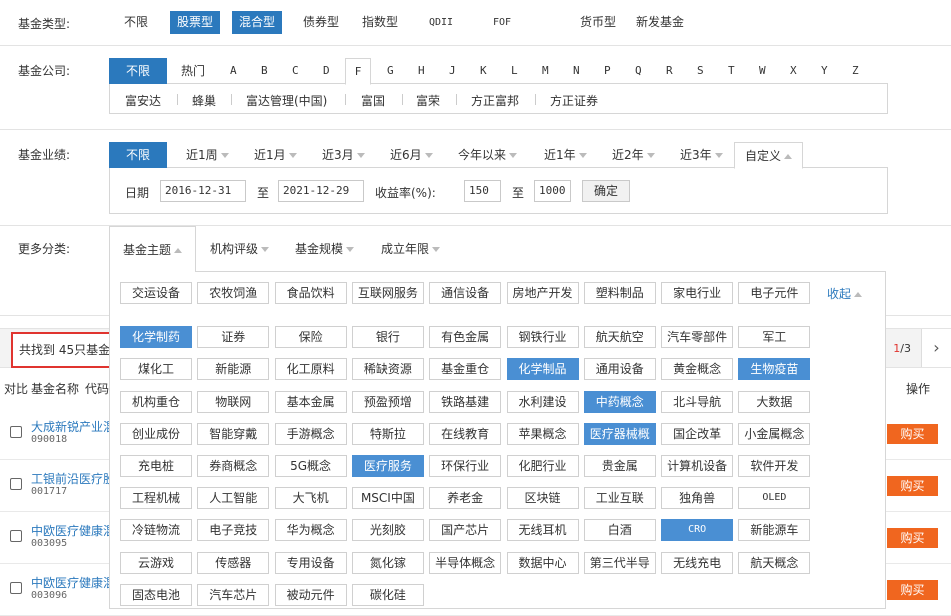 Image resolution: width=951 pixels, height=616 pixels. Describe the element at coordinates (233, 293) in the screenshot. I see `theme-tag: 农牧饲渔` at that location.